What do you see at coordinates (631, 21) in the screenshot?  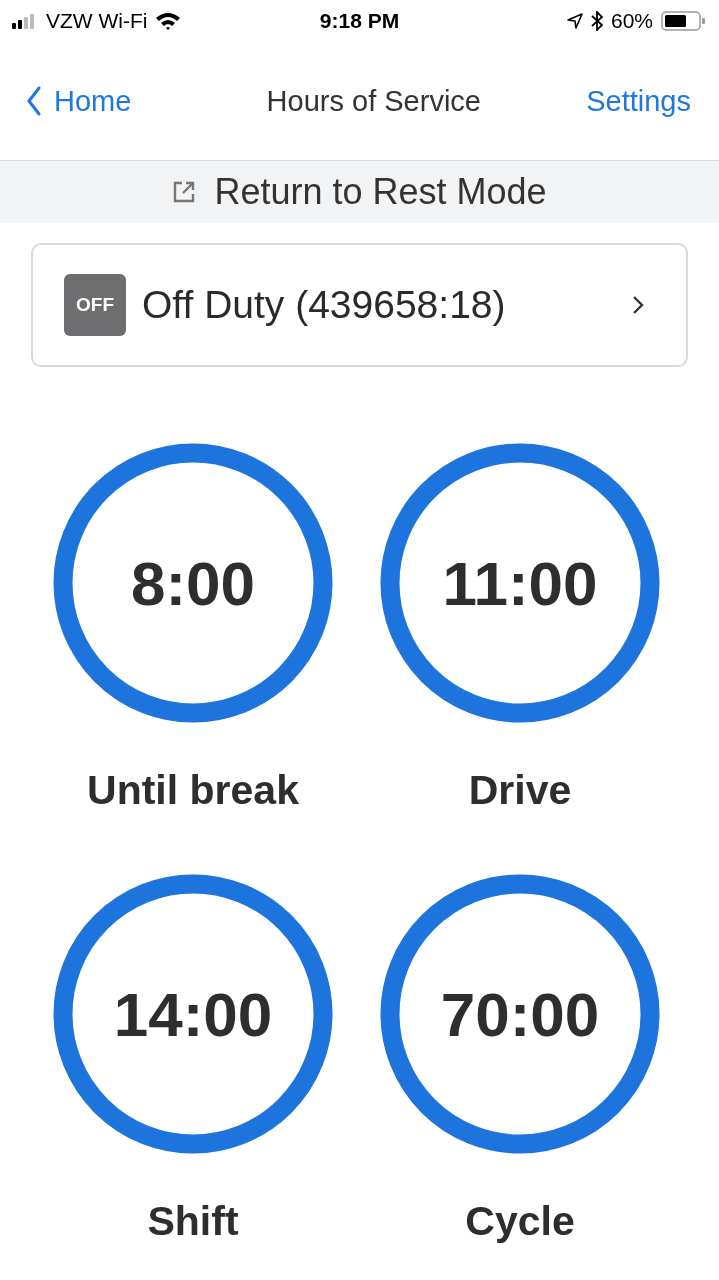 I see `battery-percent: 60%` at bounding box center [631, 21].